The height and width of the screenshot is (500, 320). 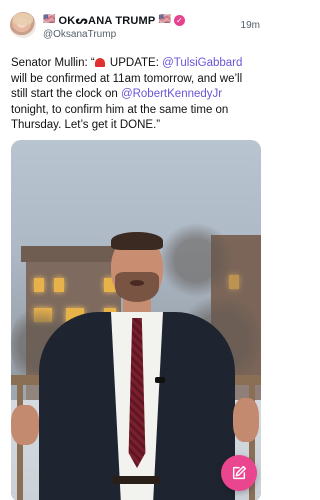 I want to click on mention-link: @TulsiGabbard, so click(x=202, y=63).